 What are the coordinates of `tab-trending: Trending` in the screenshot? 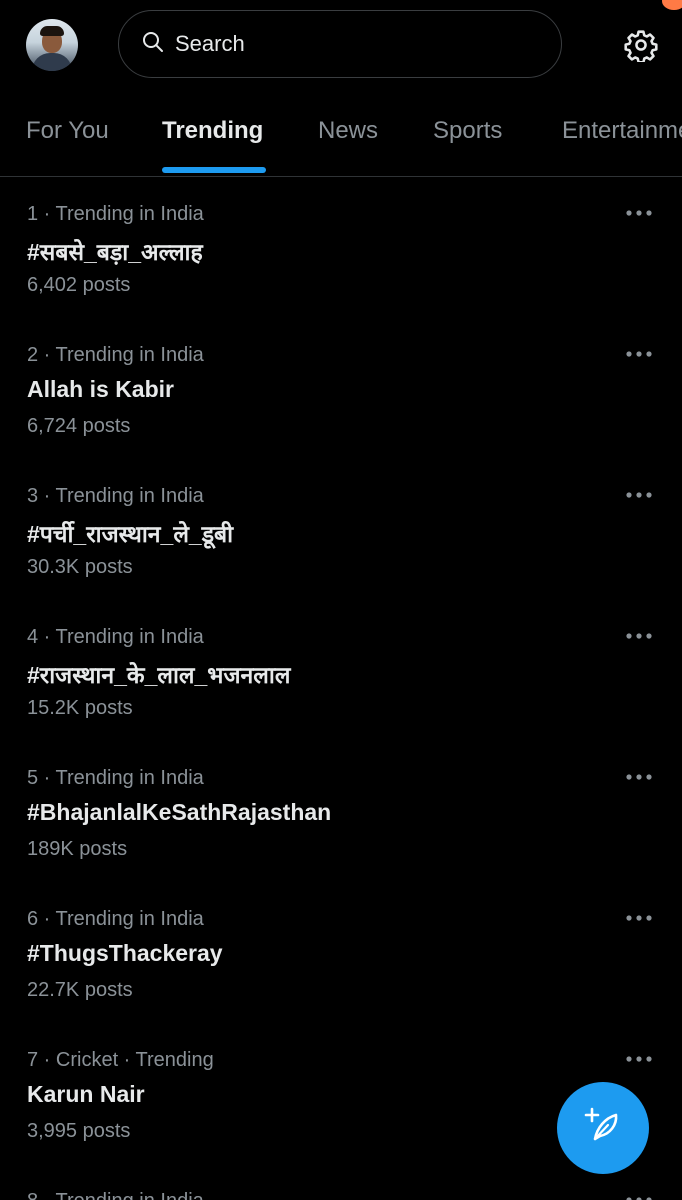 It's located at (212, 131).